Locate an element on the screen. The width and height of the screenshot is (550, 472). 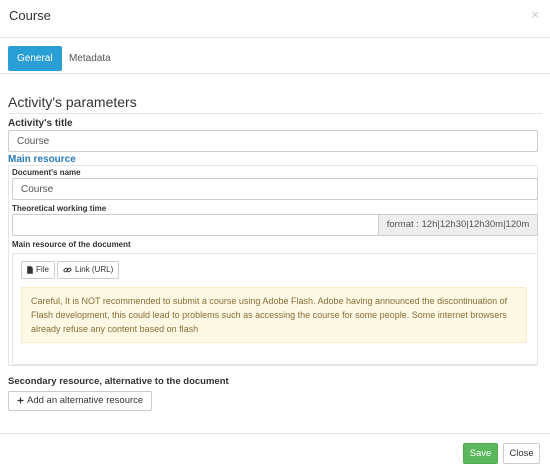
close-button: Close is located at coordinates (521, 453).